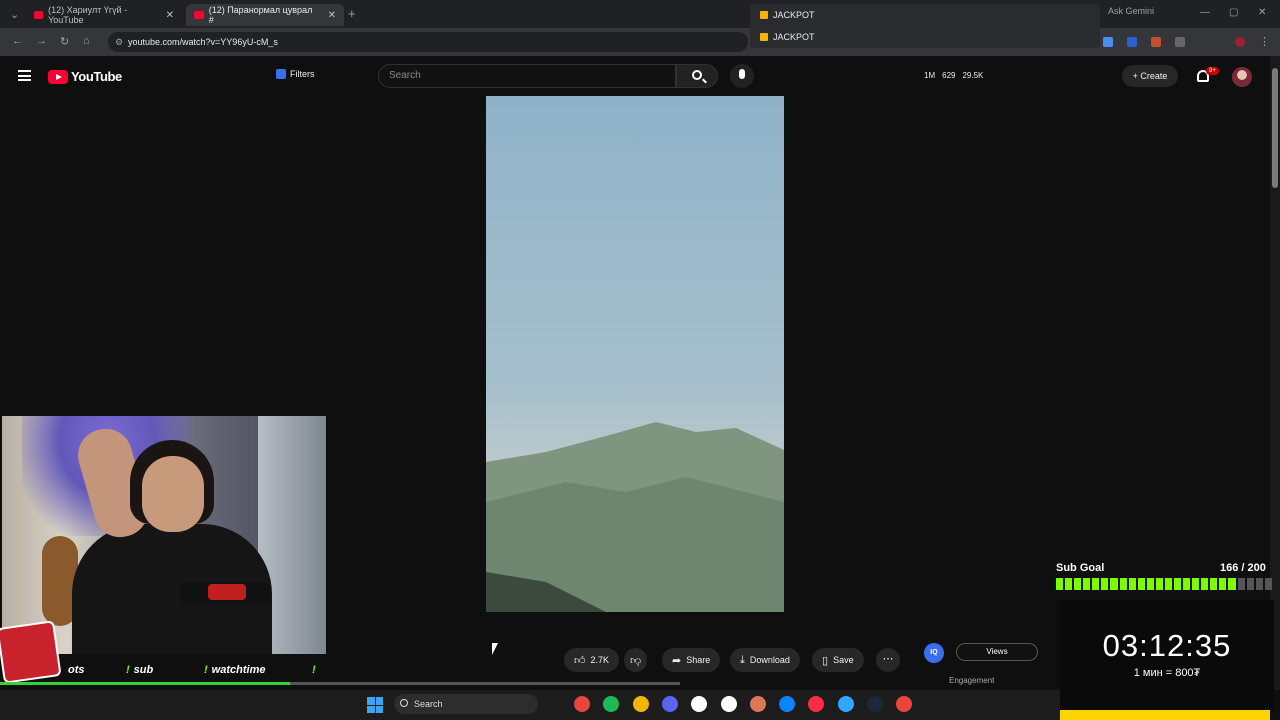 This screenshot has width=1280, height=720. I want to click on like-count: 2.7K, so click(600, 660).